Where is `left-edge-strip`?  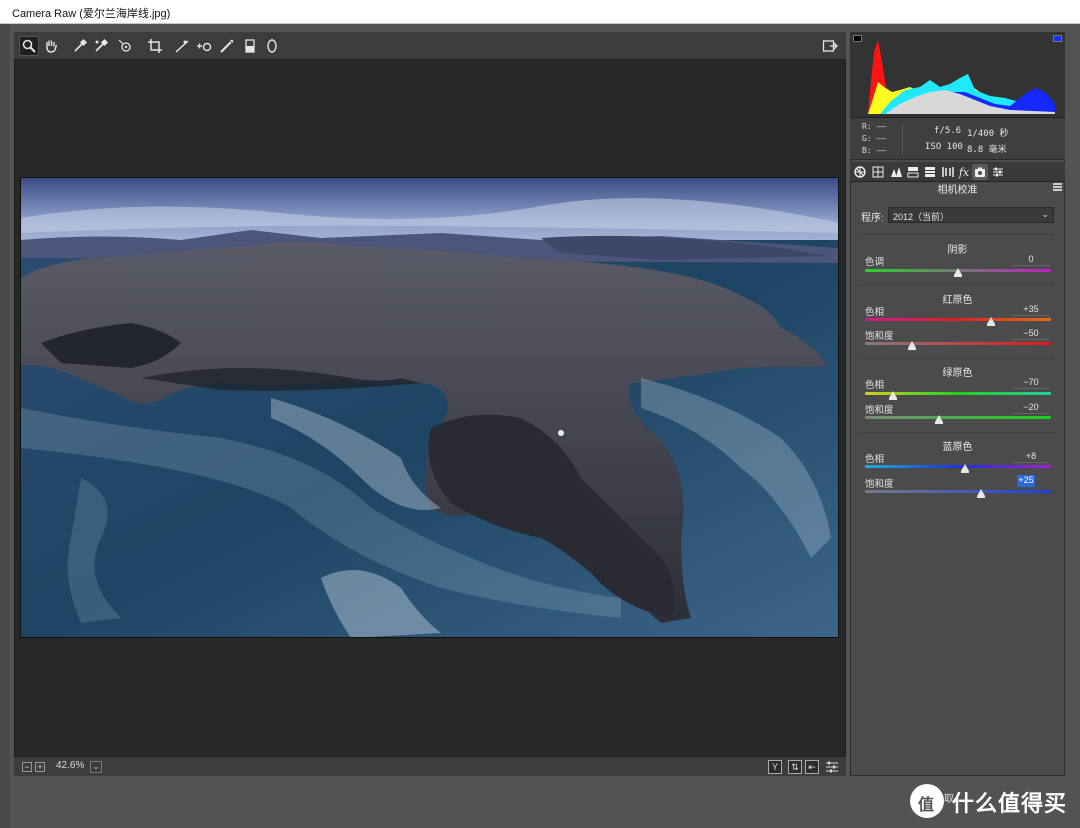
left-edge-strip is located at coordinates (5, 426).